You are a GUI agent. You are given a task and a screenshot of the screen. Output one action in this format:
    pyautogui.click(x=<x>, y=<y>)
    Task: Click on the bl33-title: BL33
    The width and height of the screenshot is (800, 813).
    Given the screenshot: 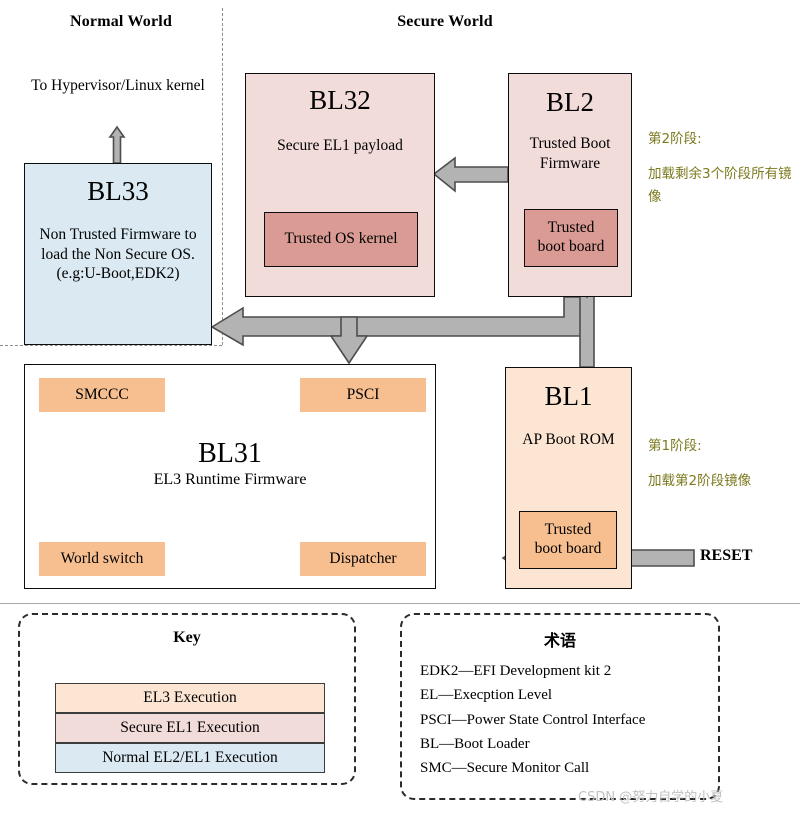 What is the action you would take?
    pyautogui.click(x=118, y=191)
    